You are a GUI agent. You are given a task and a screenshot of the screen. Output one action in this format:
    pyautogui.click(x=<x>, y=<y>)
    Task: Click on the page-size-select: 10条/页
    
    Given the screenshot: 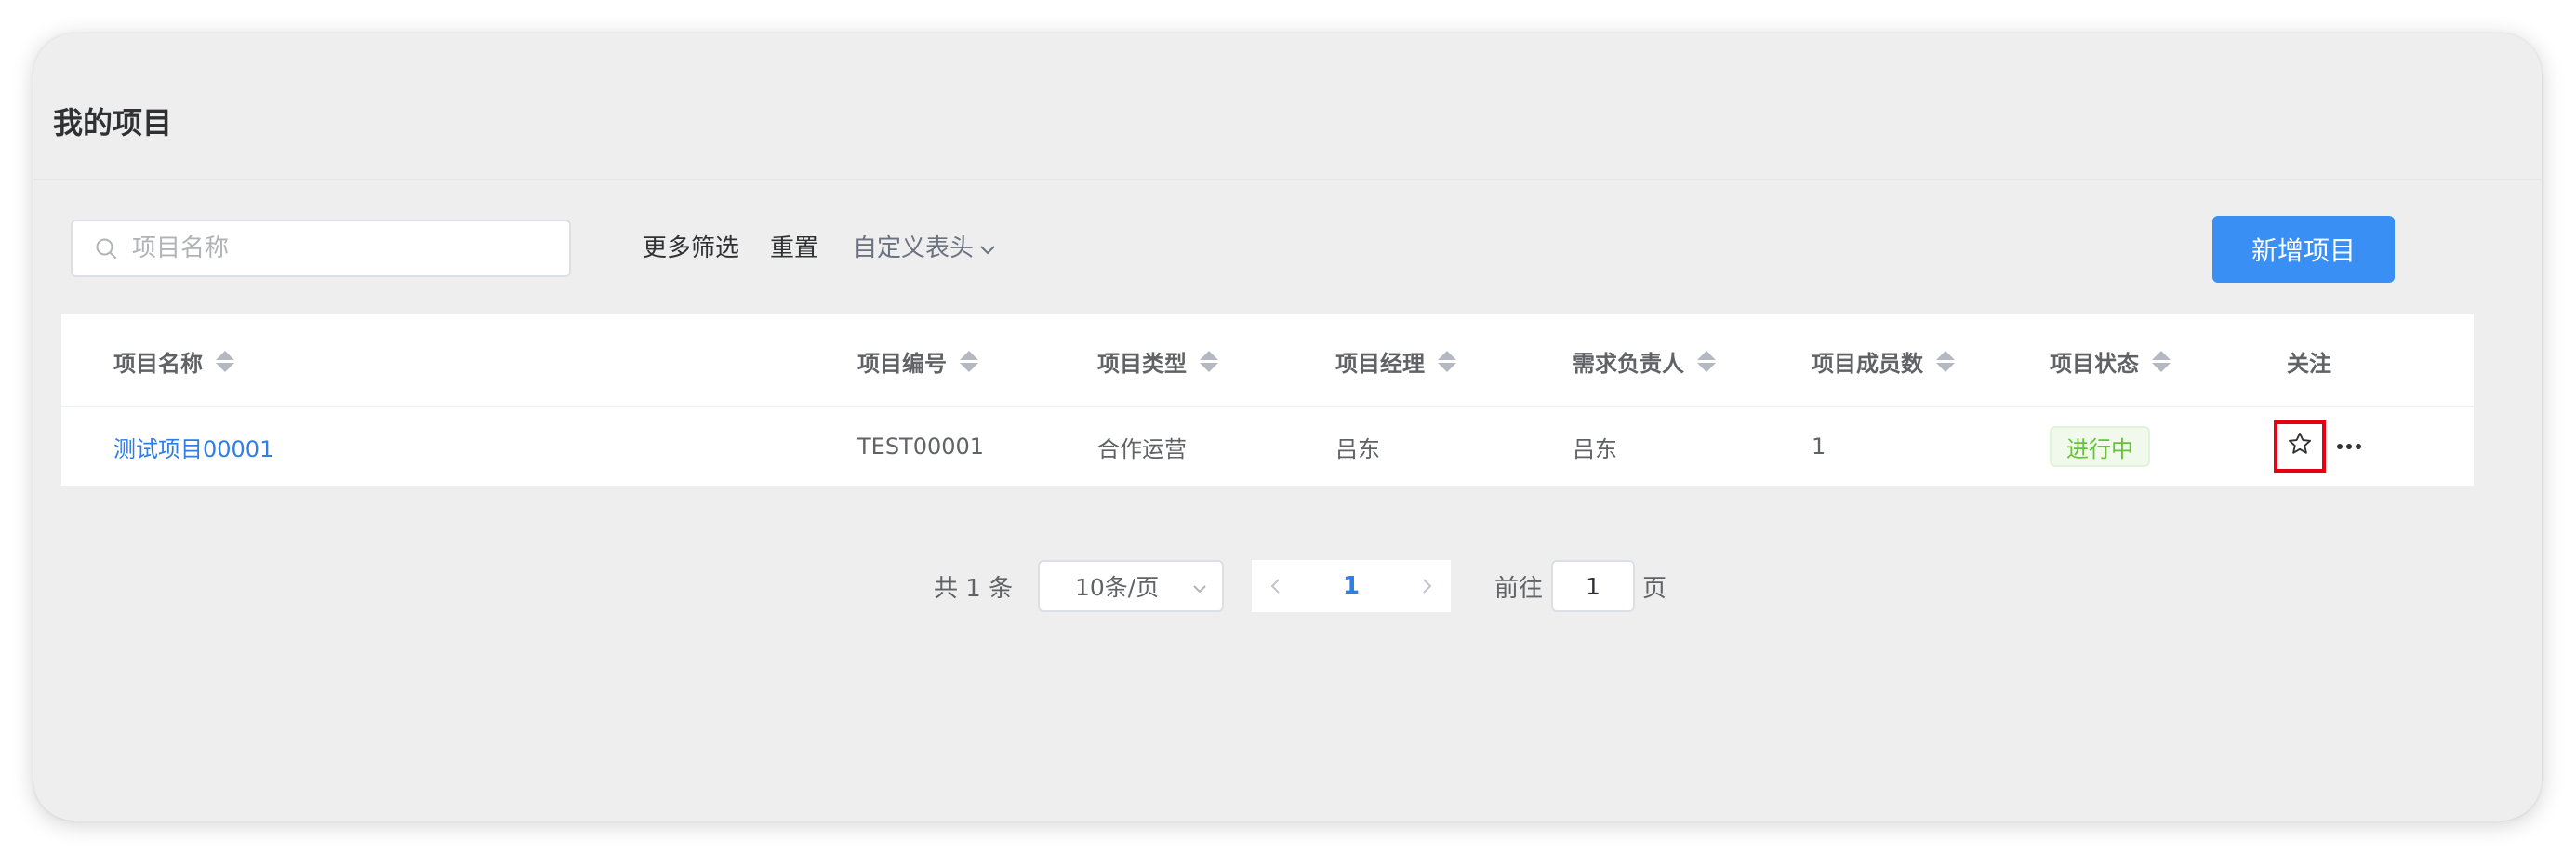 What is the action you would take?
    pyautogui.click(x=1131, y=586)
    